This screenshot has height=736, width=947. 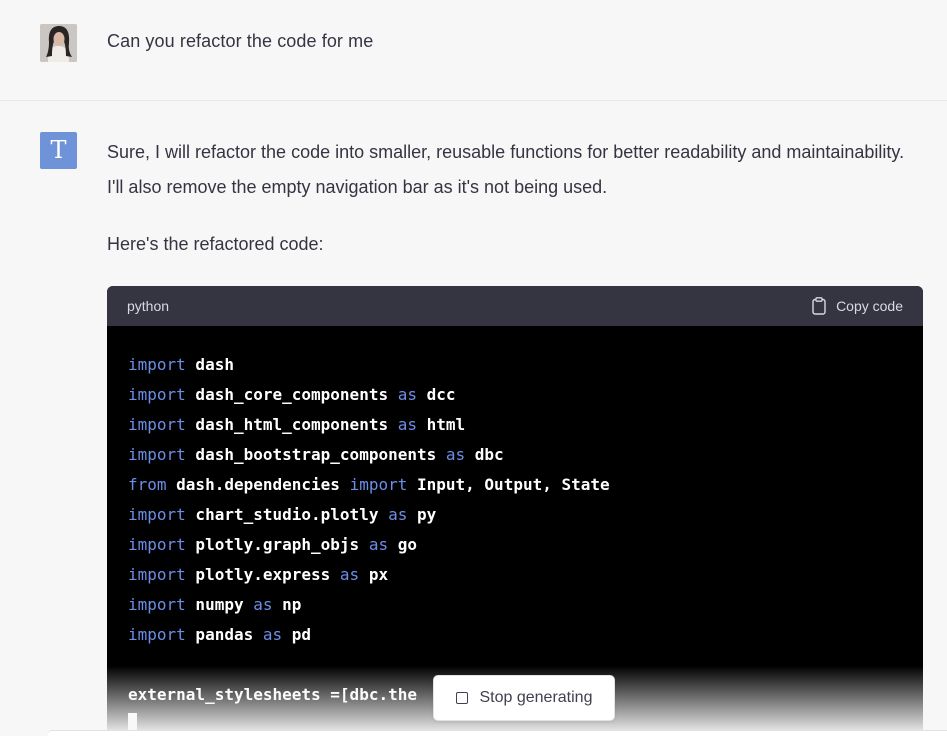 I want to click on assistant-avatar-letter: T, so click(x=58, y=150).